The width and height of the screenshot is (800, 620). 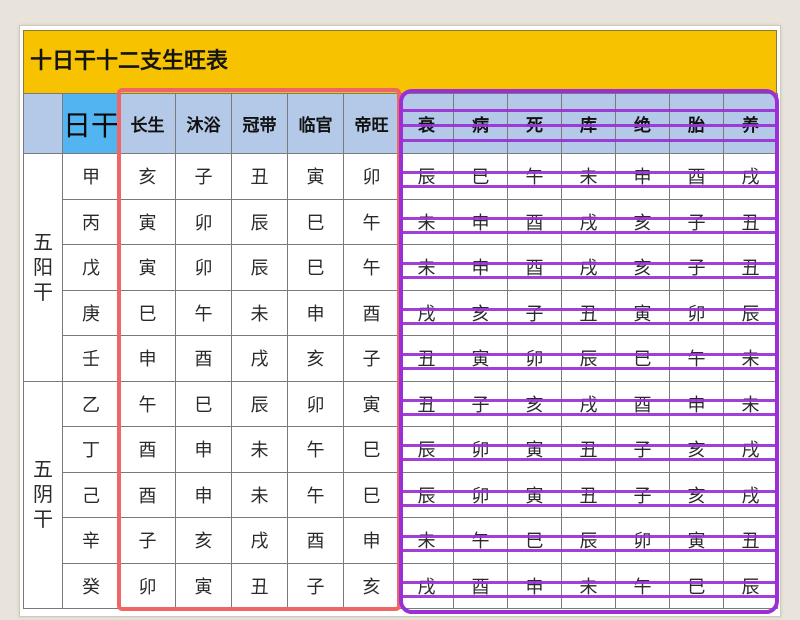 What do you see at coordinates (91, 540) in the screenshot?
I see `stem-cell: 辛` at bounding box center [91, 540].